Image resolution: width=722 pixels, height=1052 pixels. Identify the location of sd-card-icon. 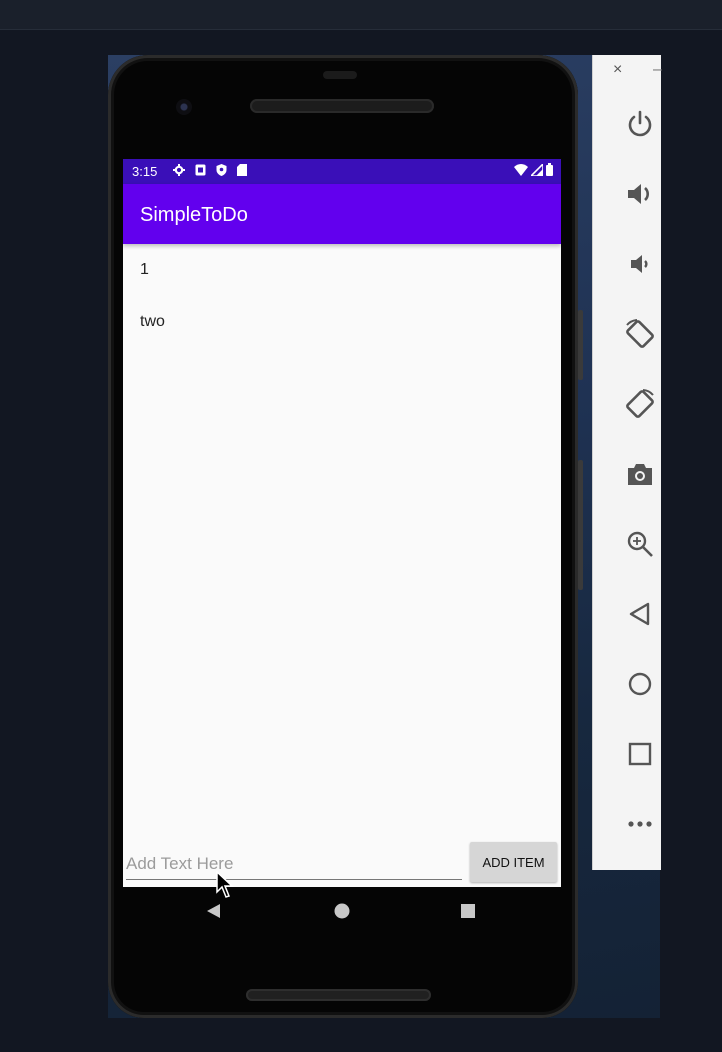
(242, 172).